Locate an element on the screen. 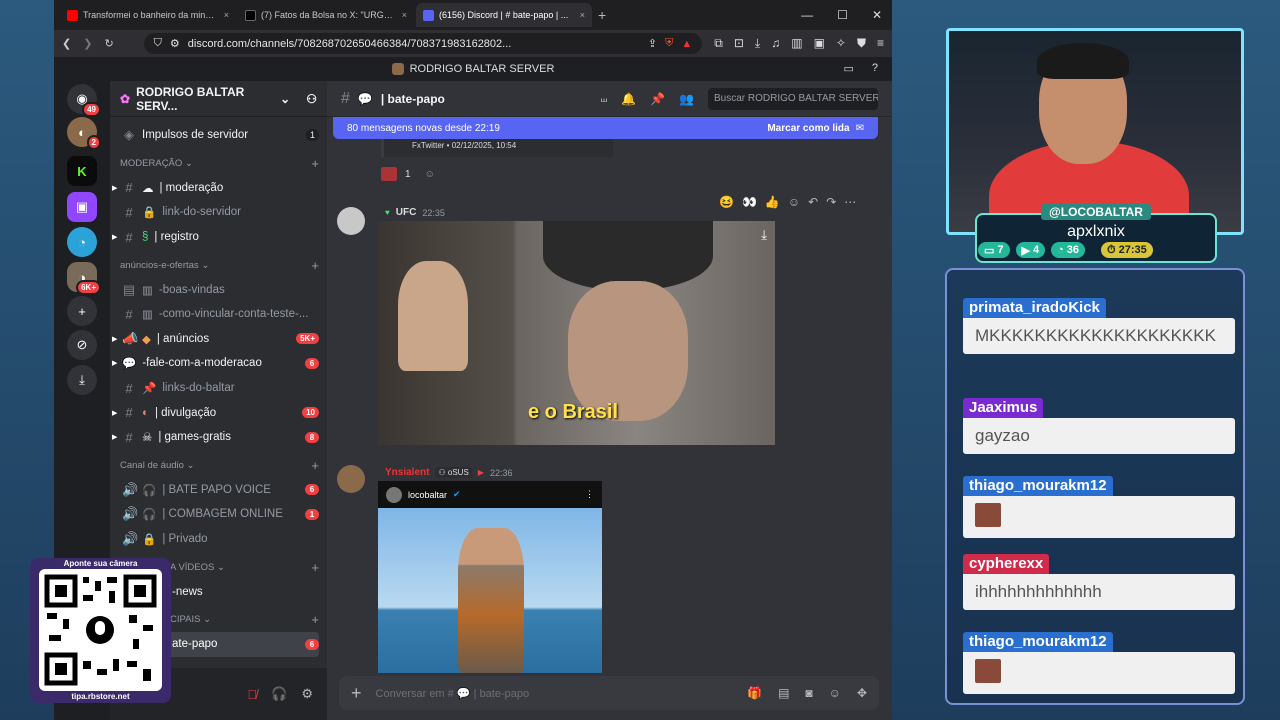 The width and height of the screenshot is (1280, 720). username: Ynsialent is located at coordinates (407, 472).